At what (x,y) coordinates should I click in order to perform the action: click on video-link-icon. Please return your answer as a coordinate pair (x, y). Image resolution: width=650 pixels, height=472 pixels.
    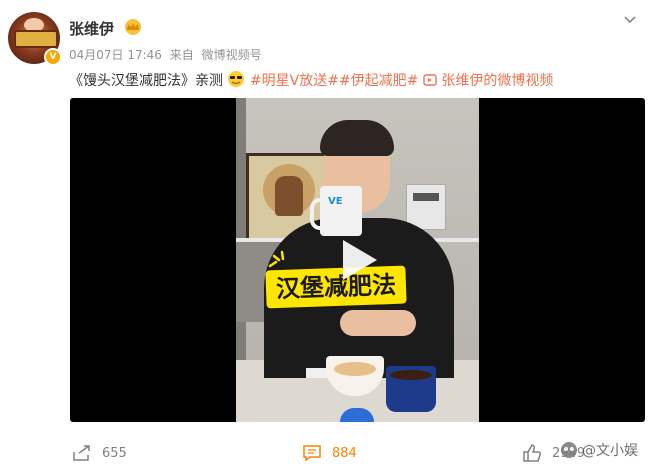
    Looking at the image, I should click on (430, 80).